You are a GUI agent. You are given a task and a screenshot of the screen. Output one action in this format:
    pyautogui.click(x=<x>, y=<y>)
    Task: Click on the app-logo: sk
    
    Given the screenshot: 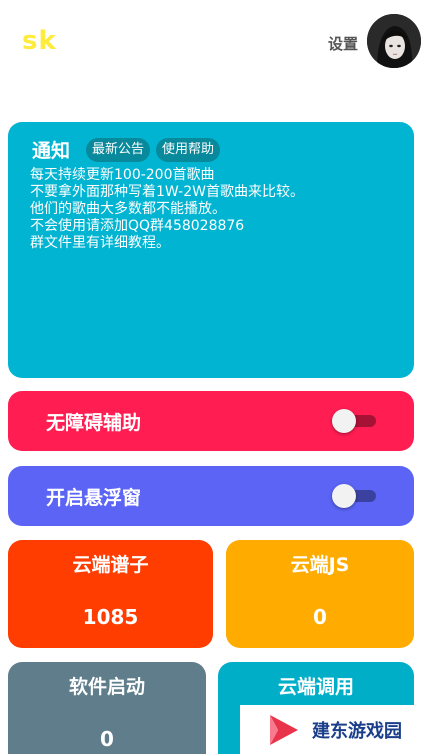 What is the action you would take?
    pyautogui.click(x=39, y=41)
    